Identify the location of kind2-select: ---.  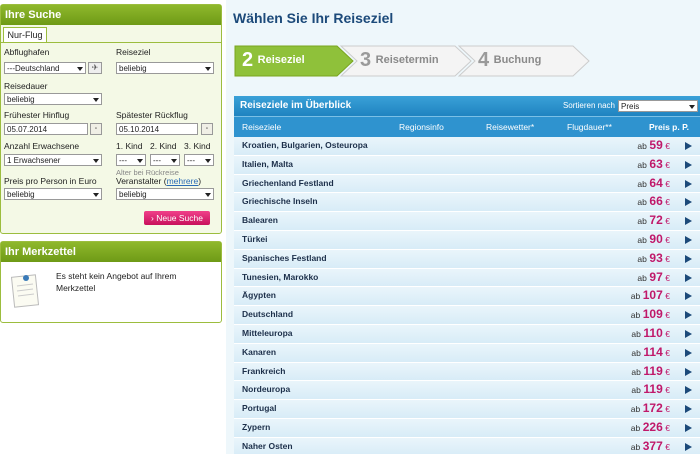
(165, 160).